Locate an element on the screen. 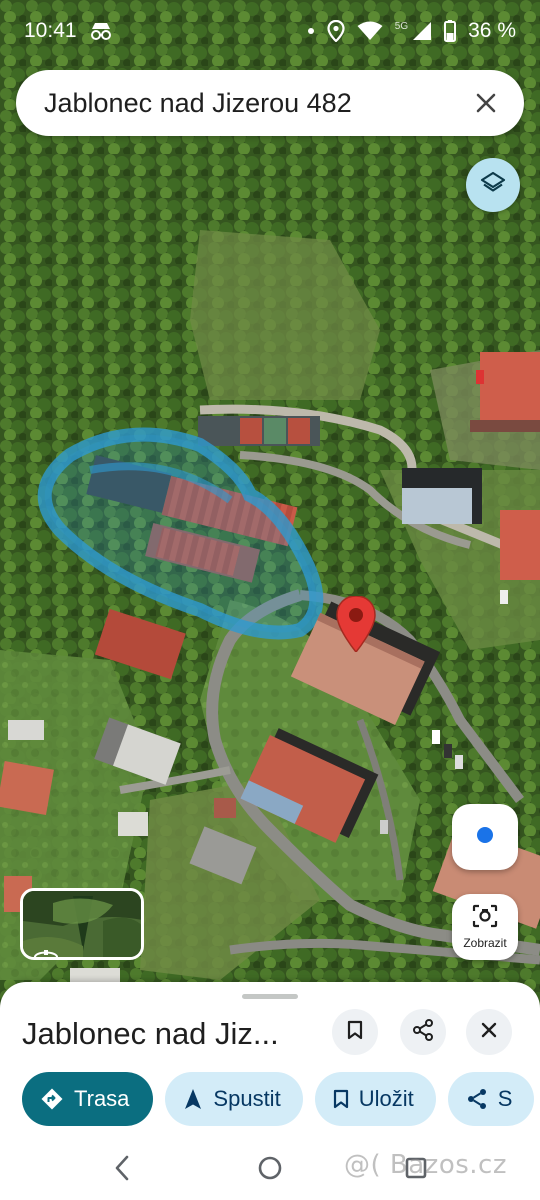 The image size is (540, 1200). my-location-dot-icon is located at coordinates (485, 837).